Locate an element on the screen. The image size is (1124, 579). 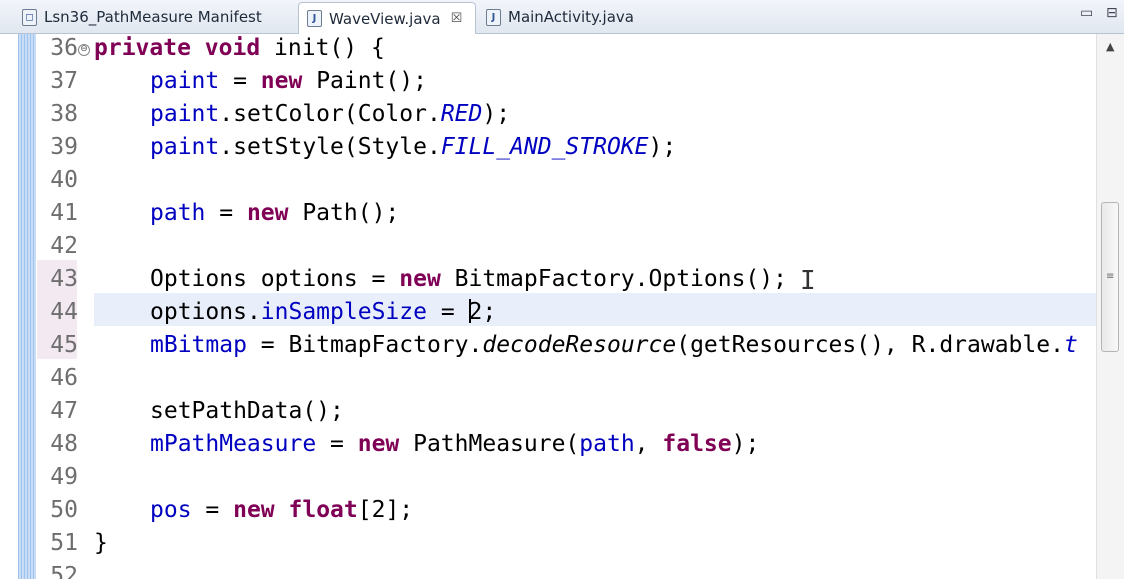
fold-toggle-icon: ⊖ is located at coordinates (84, 50).